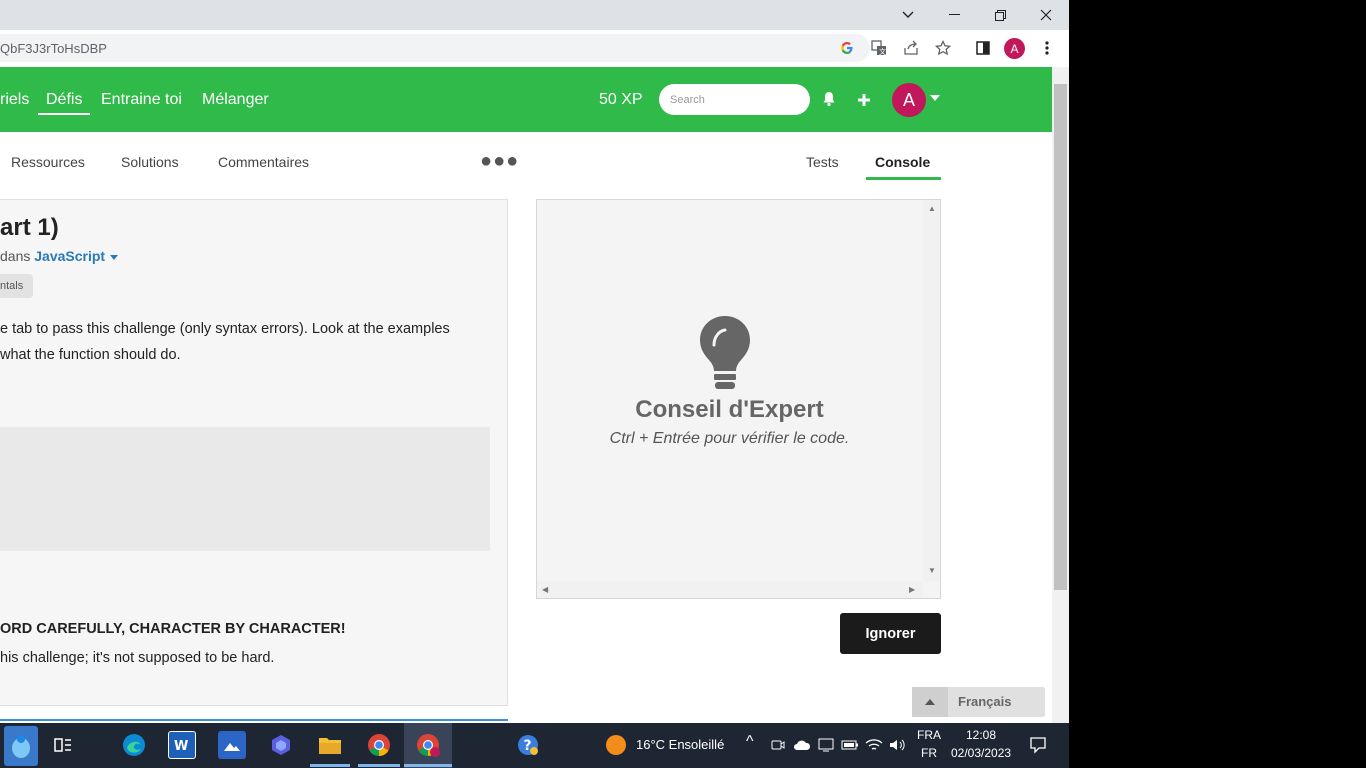 The height and width of the screenshot is (768, 1366). What do you see at coordinates (729, 438) in the screenshot?
I see `expert-tip-text: Ctrl + Entrée pour vérifier le code.` at bounding box center [729, 438].